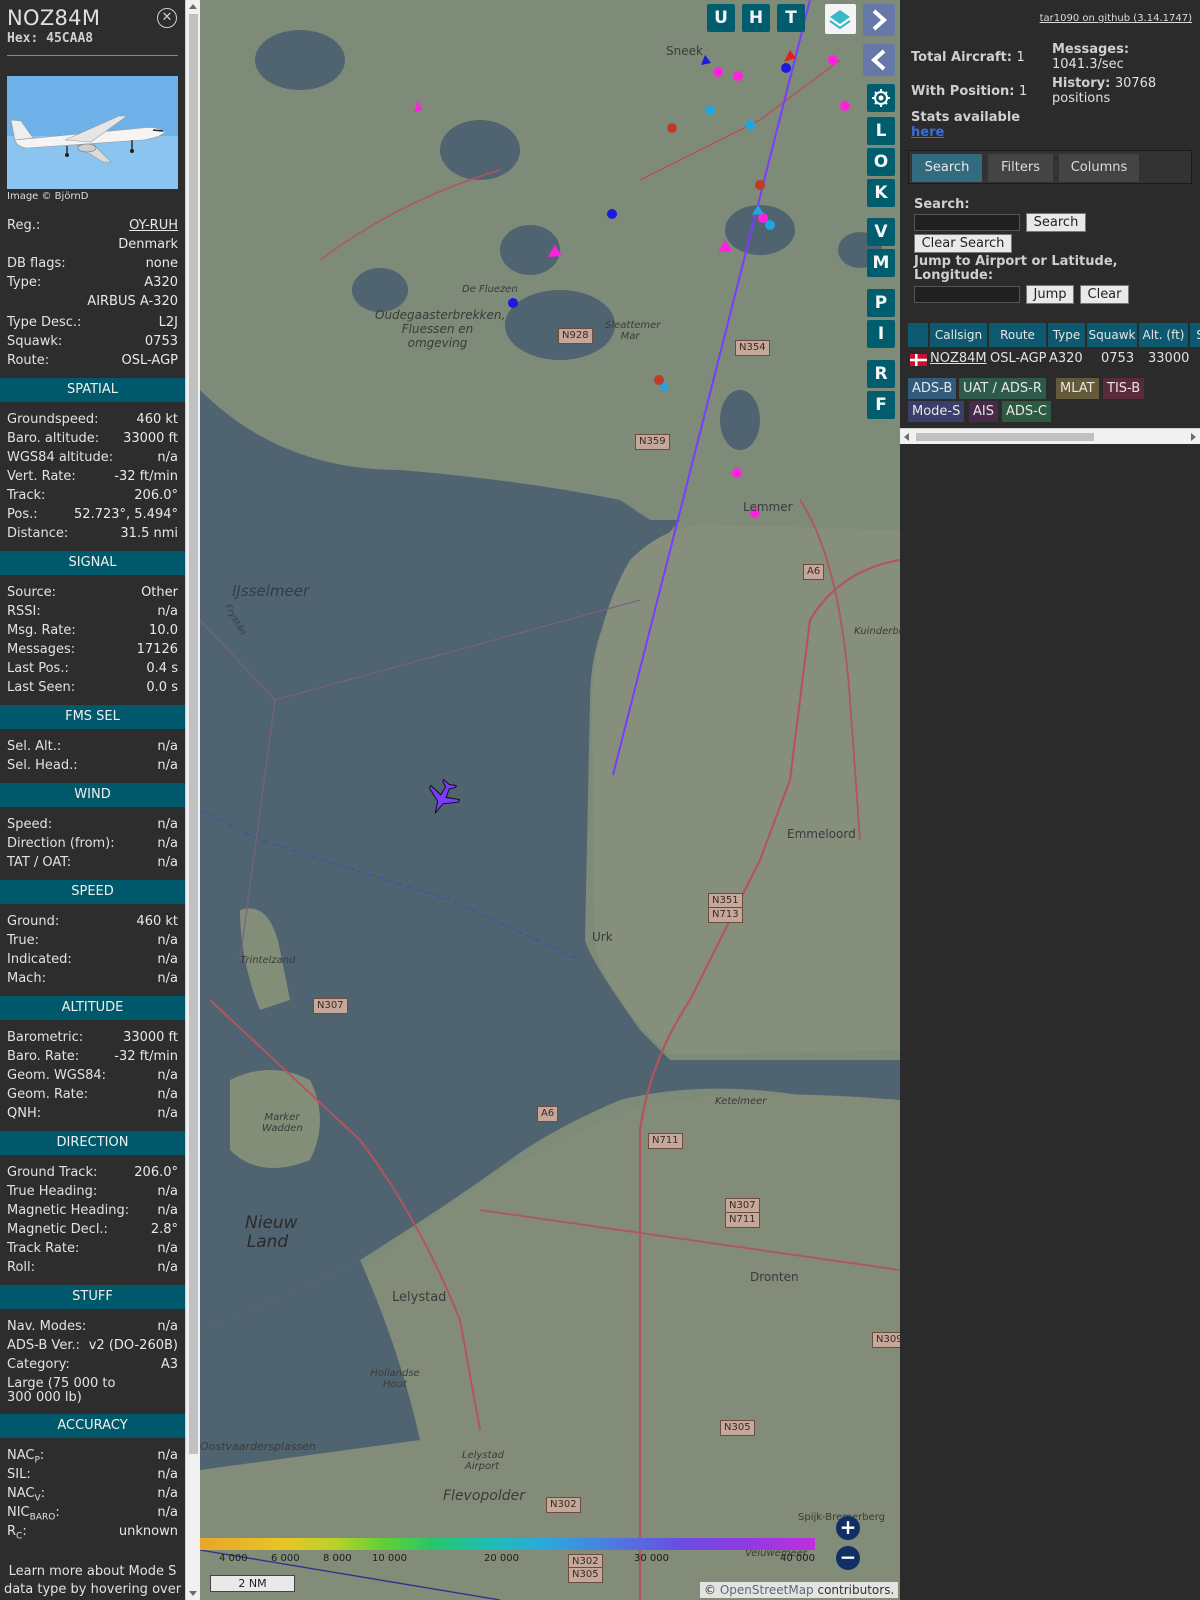  What do you see at coordinates (963, 243) in the screenshot?
I see `clear-search-button: Clear Search` at bounding box center [963, 243].